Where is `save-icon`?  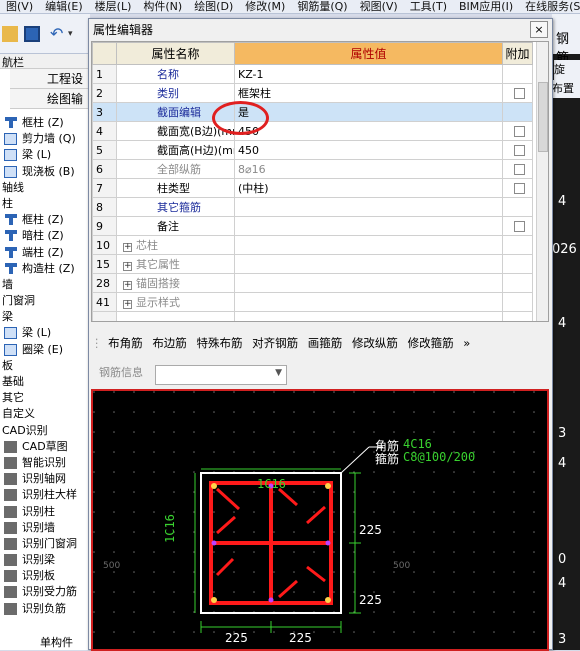
save-icon is located at coordinates (32, 34).